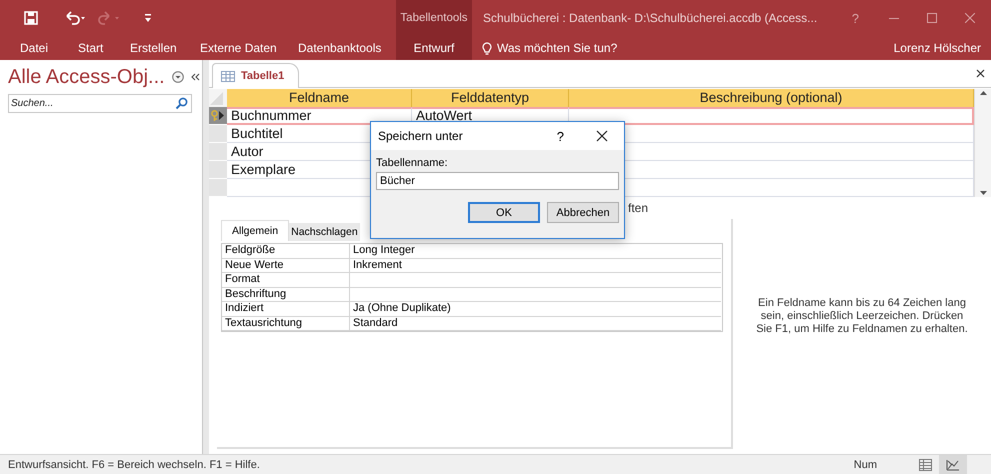  What do you see at coordinates (286, 323) in the screenshot?
I see `property-name: Textausrichtung` at bounding box center [286, 323].